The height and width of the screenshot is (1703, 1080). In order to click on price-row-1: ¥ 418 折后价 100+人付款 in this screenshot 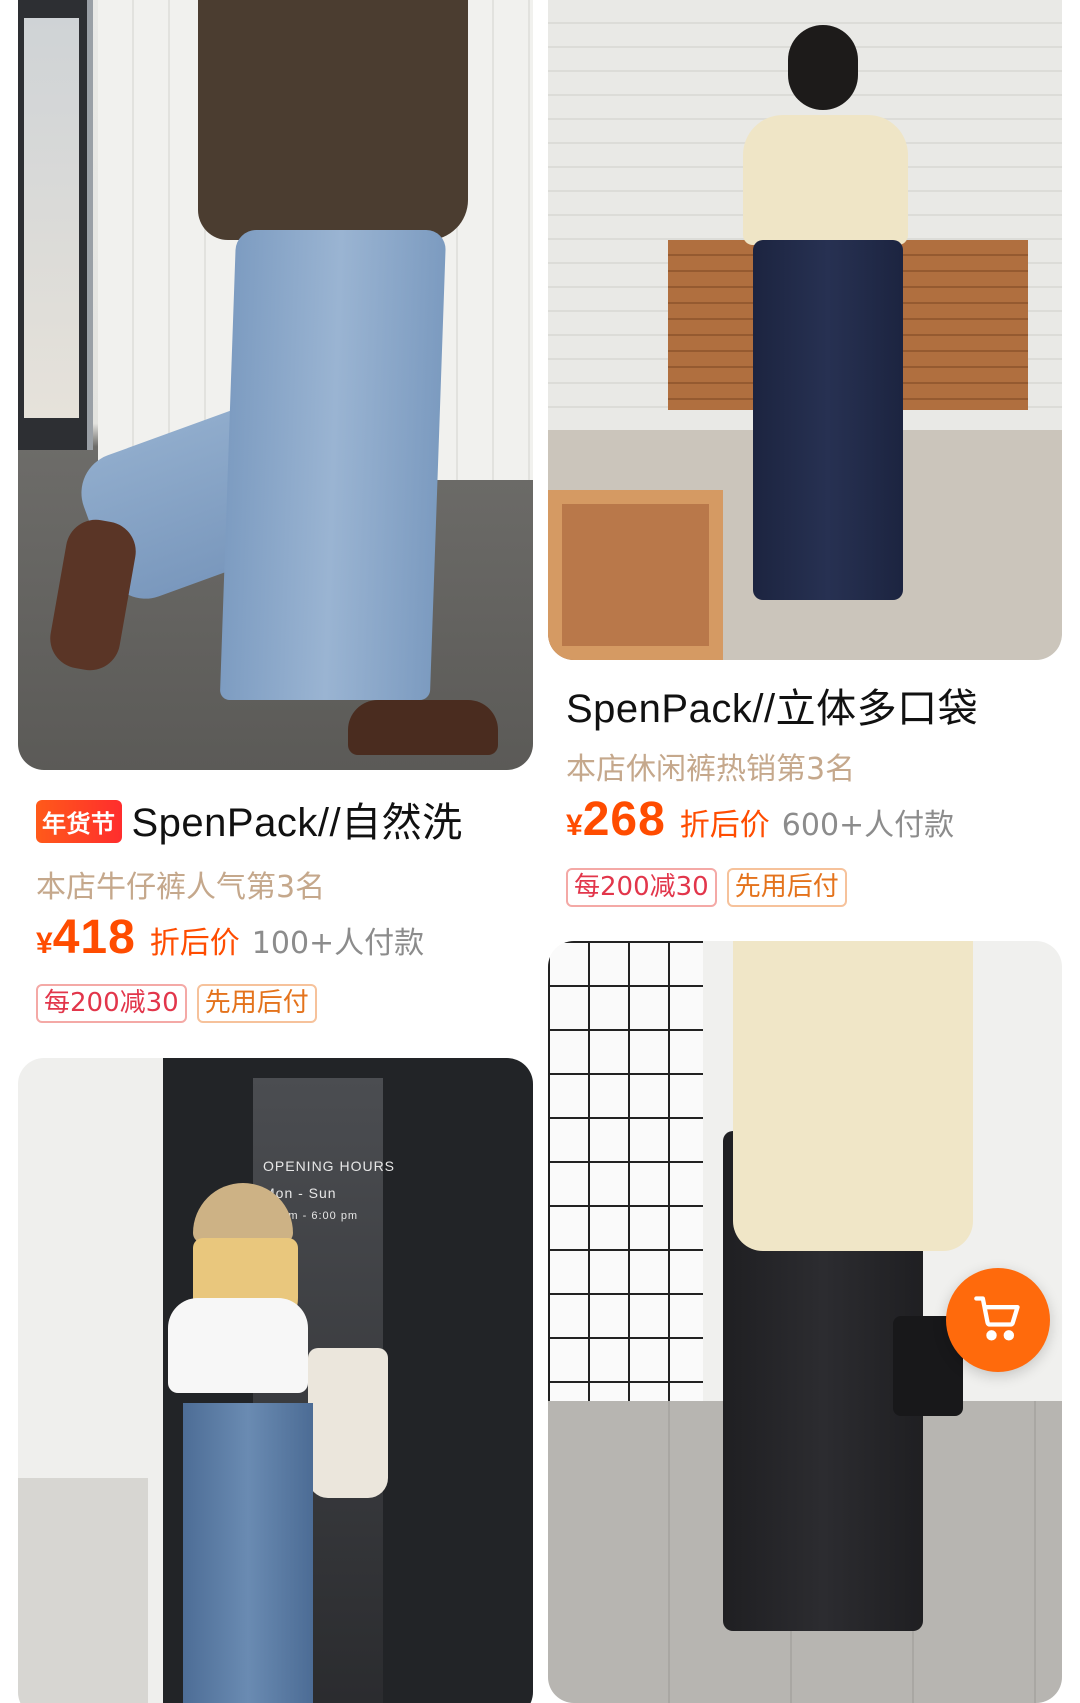, I will do `click(230, 937)`.